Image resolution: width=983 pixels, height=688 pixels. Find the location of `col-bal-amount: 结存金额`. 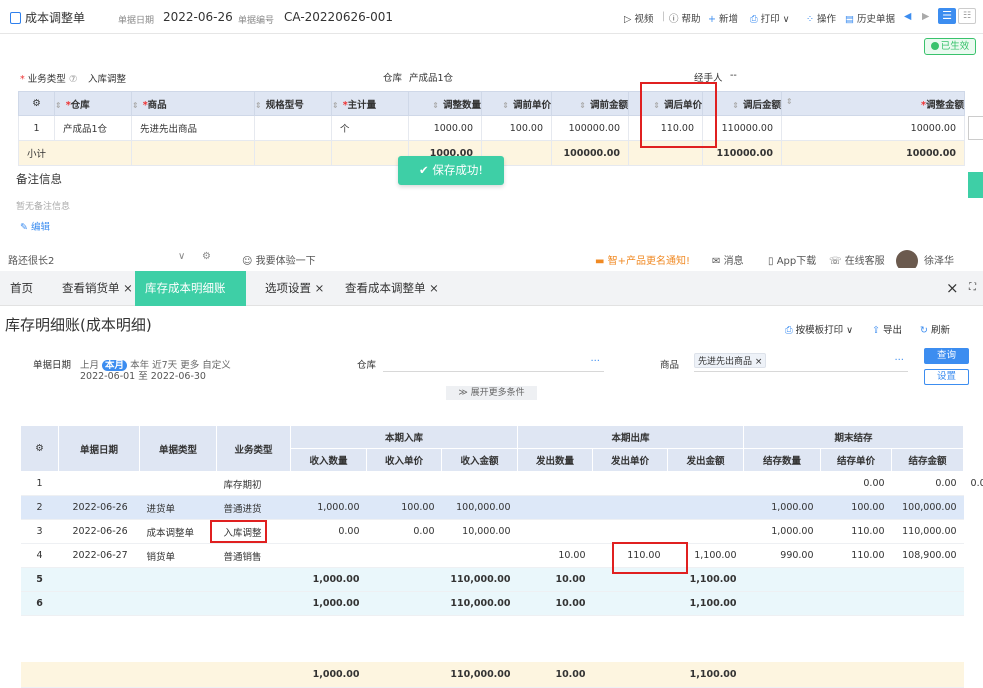

col-bal-amount: 结存金额 is located at coordinates (928, 460).